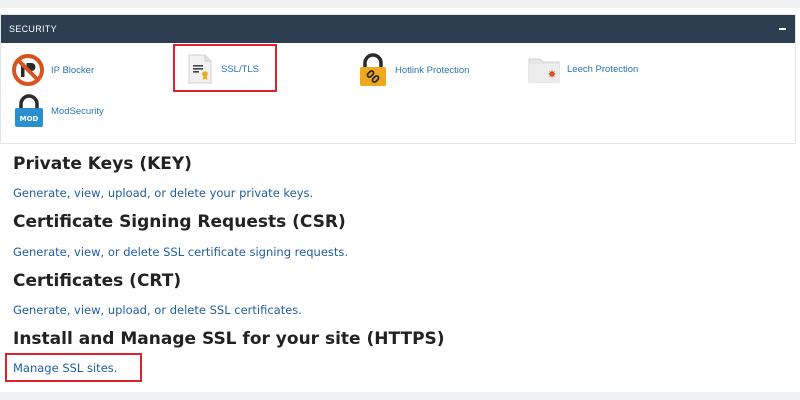  I want to click on ip-blocker-label: IP Blocker, so click(73, 70).